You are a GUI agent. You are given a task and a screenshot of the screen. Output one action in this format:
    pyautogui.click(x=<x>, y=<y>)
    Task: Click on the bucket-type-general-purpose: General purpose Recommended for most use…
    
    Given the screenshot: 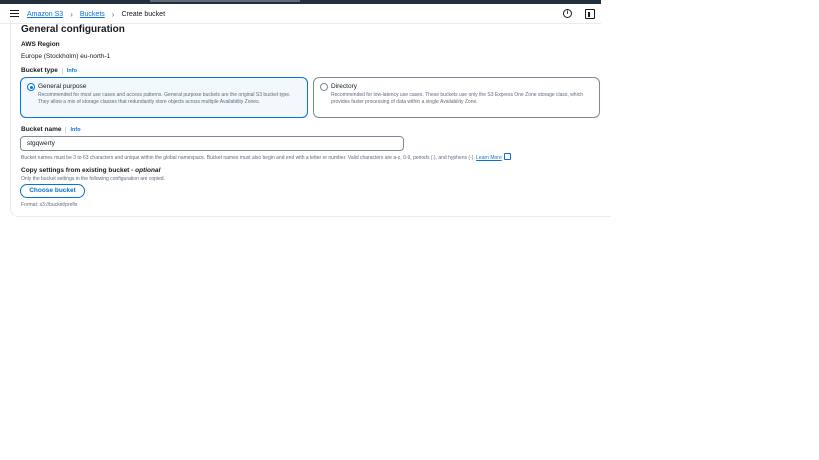 What is the action you would take?
    pyautogui.click(x=164, y=97)
    